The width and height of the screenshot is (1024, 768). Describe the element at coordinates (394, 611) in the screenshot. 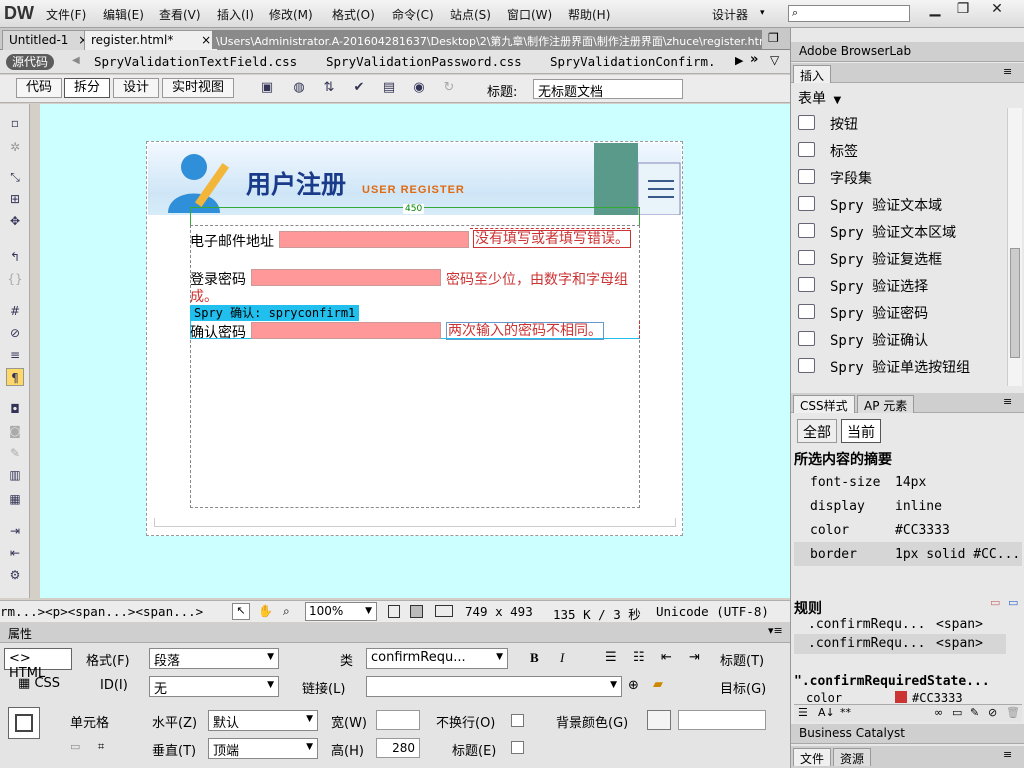

I see `mobile-size-icon` at that location.